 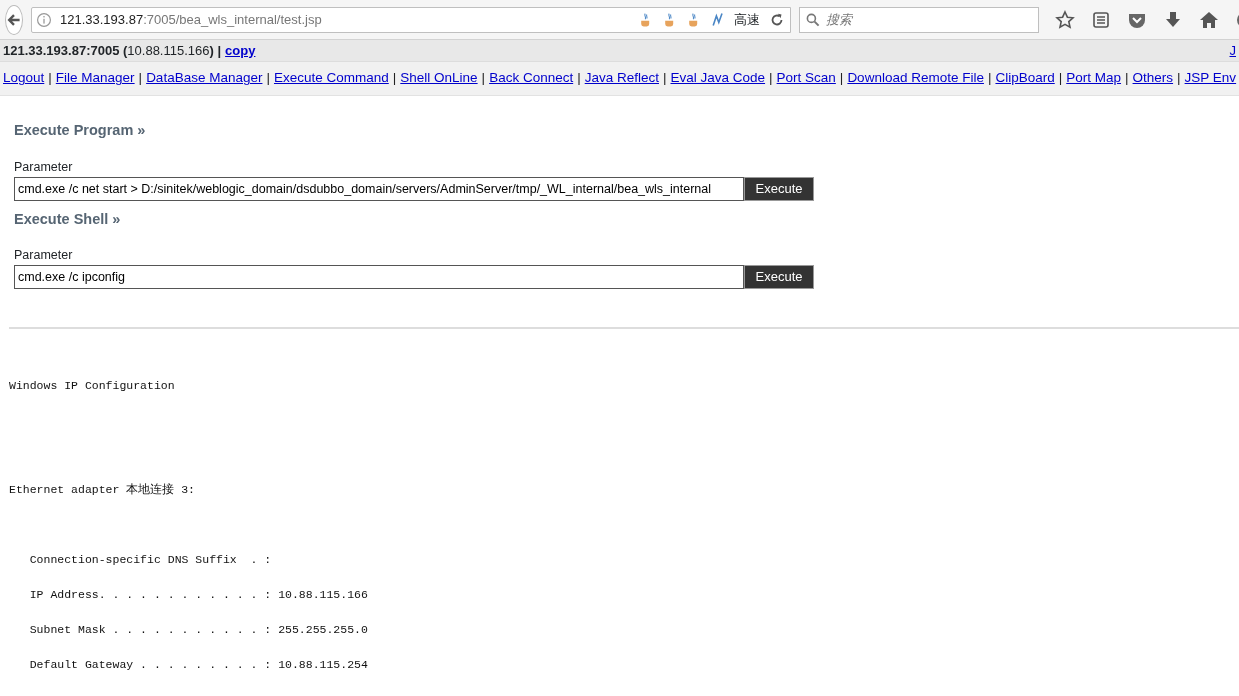 I want to click on nav-link: Port Map, so click(x=1094, y=78).